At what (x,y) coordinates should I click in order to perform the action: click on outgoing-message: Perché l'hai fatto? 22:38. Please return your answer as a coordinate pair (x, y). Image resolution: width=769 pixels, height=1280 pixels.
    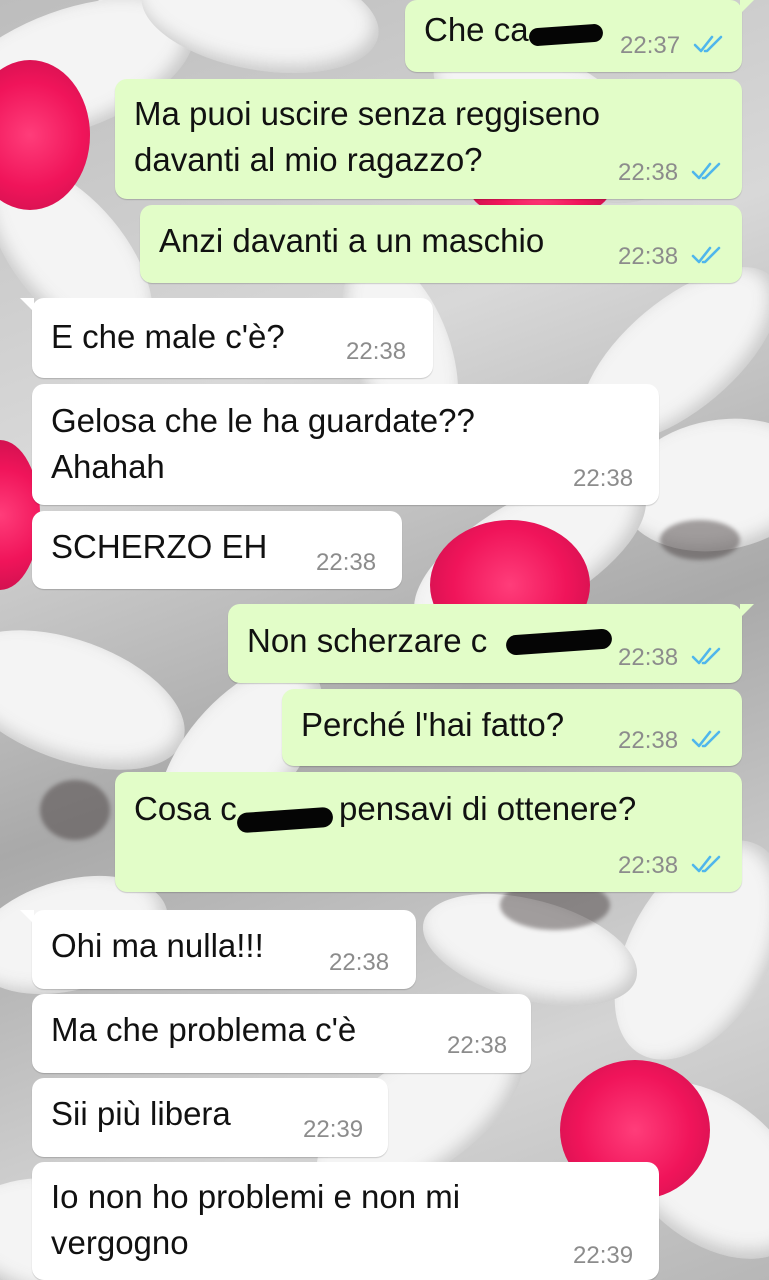
    Looking at the image, I should click on (512, 727).